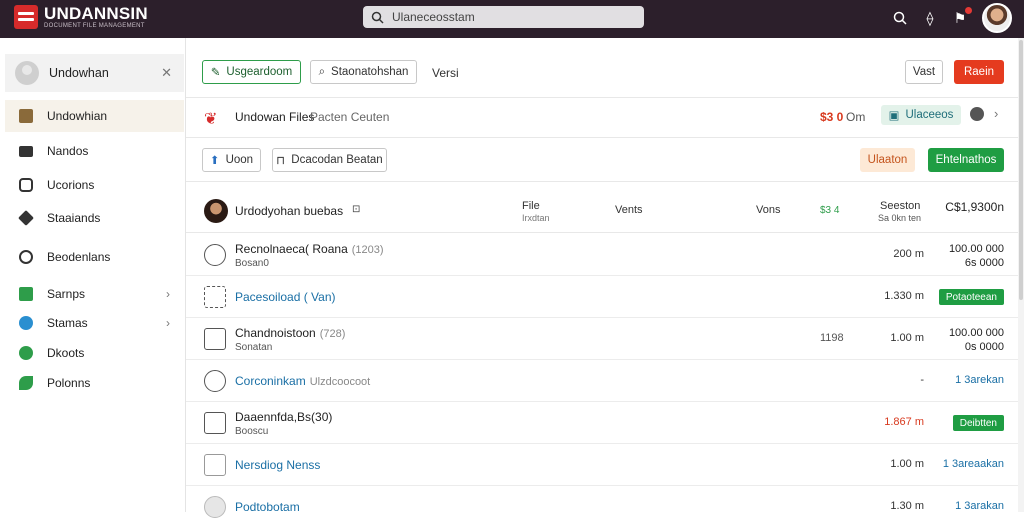  What do you see at coordinates (350, 117) in the screenshot?
I see `file-subtitle: Pacten Ceuten` at bounding box center [350, 117].